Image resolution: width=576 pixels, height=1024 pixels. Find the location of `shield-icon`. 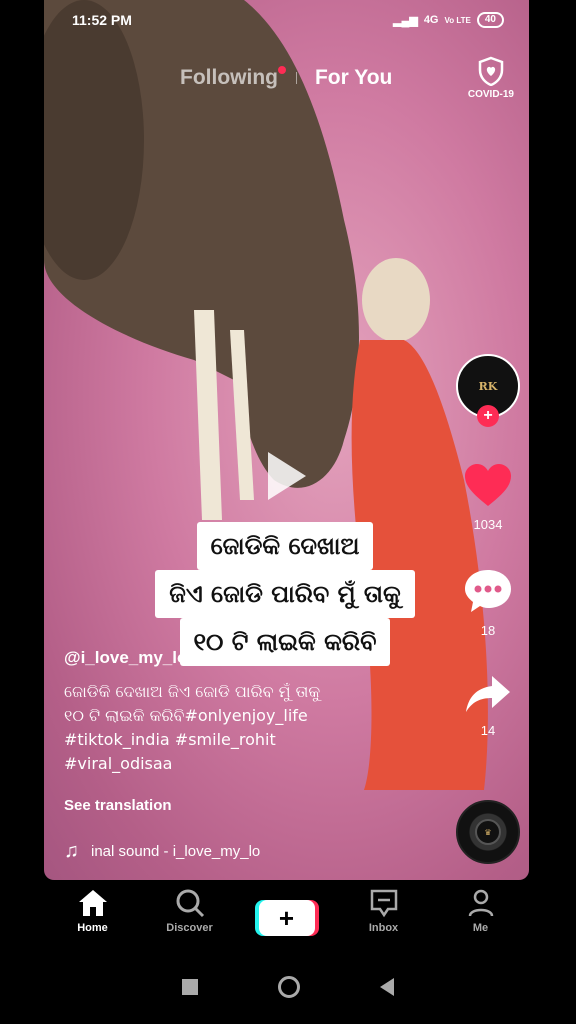

shield-icon is located at coordinates (491, 71).